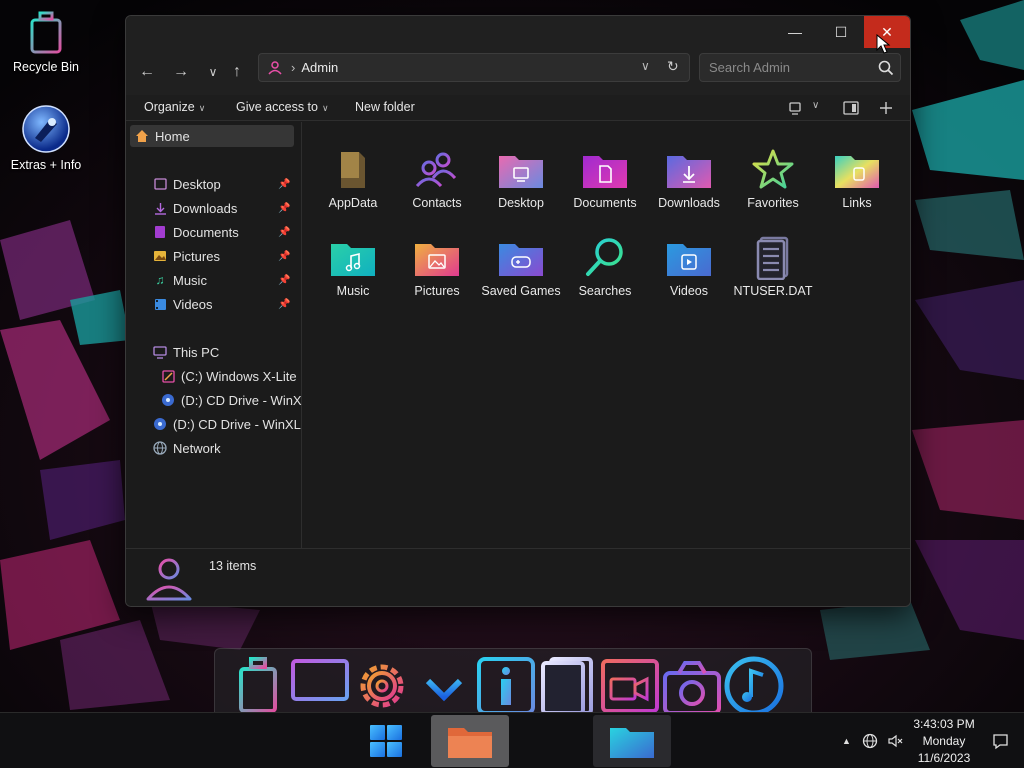 Image resolution: width=1024 pixels, height=768 pixels. Describe the element at coordinates (518, 108) in the screenshot. I see `command-bar: Organize ∨ Give access to ∨ New folder ∨` at that location.